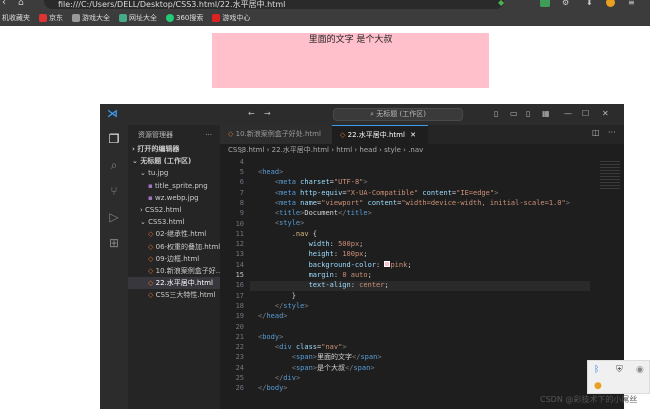 The width and height of the screenshot is (650, 409). What do you see at coordinates (545, 3) in the screenshot?
I see `extension-icon` at bounding box center [545, 3].